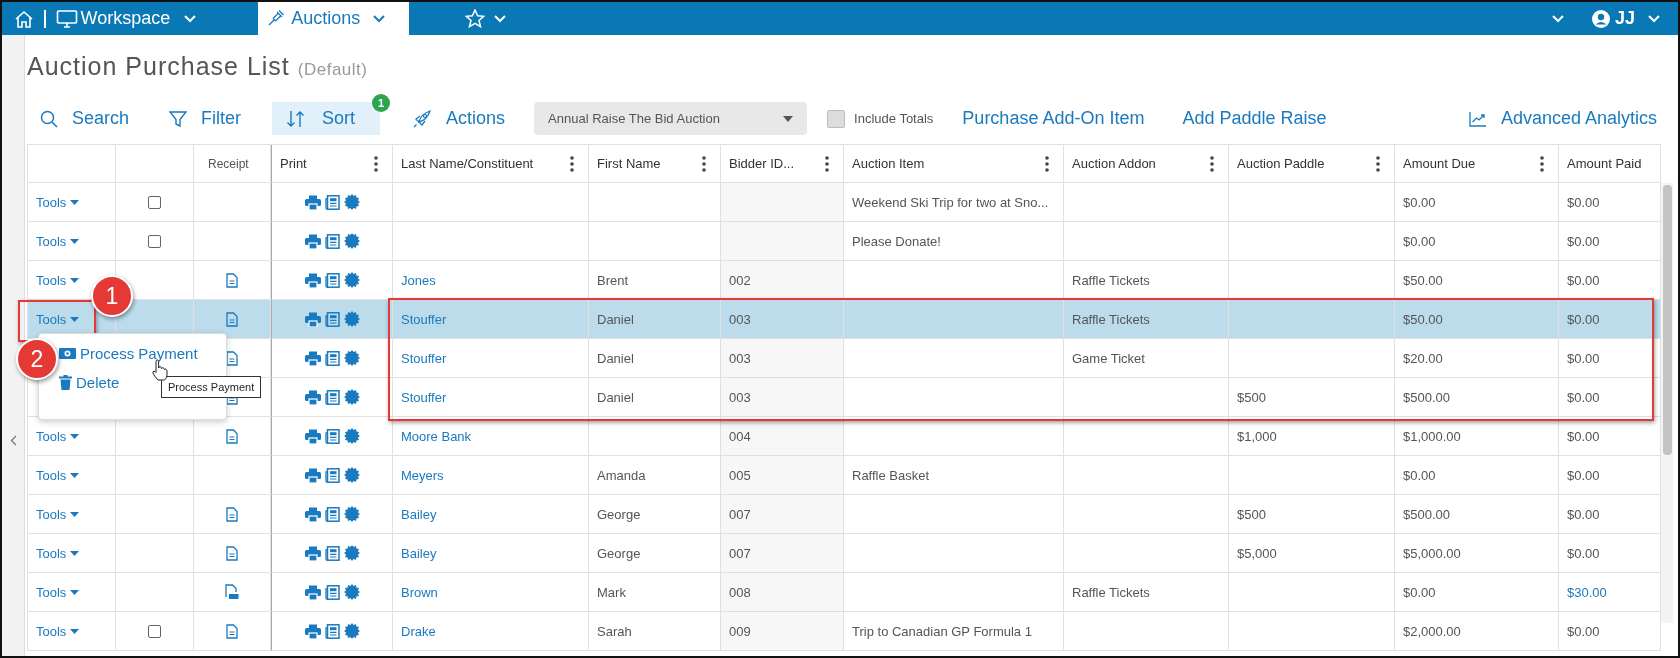 The image size is (1680, 658). Describe the element at coordinates (782, 631) in the screenshot. I see `table-cell: 009` at that location.